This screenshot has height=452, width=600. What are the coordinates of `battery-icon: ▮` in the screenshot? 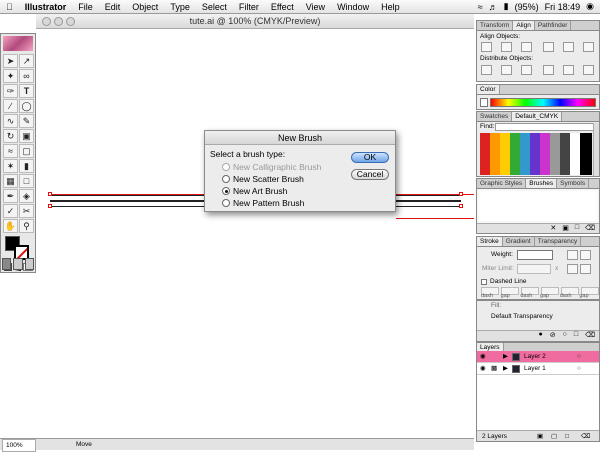 It's located at (506, 6).